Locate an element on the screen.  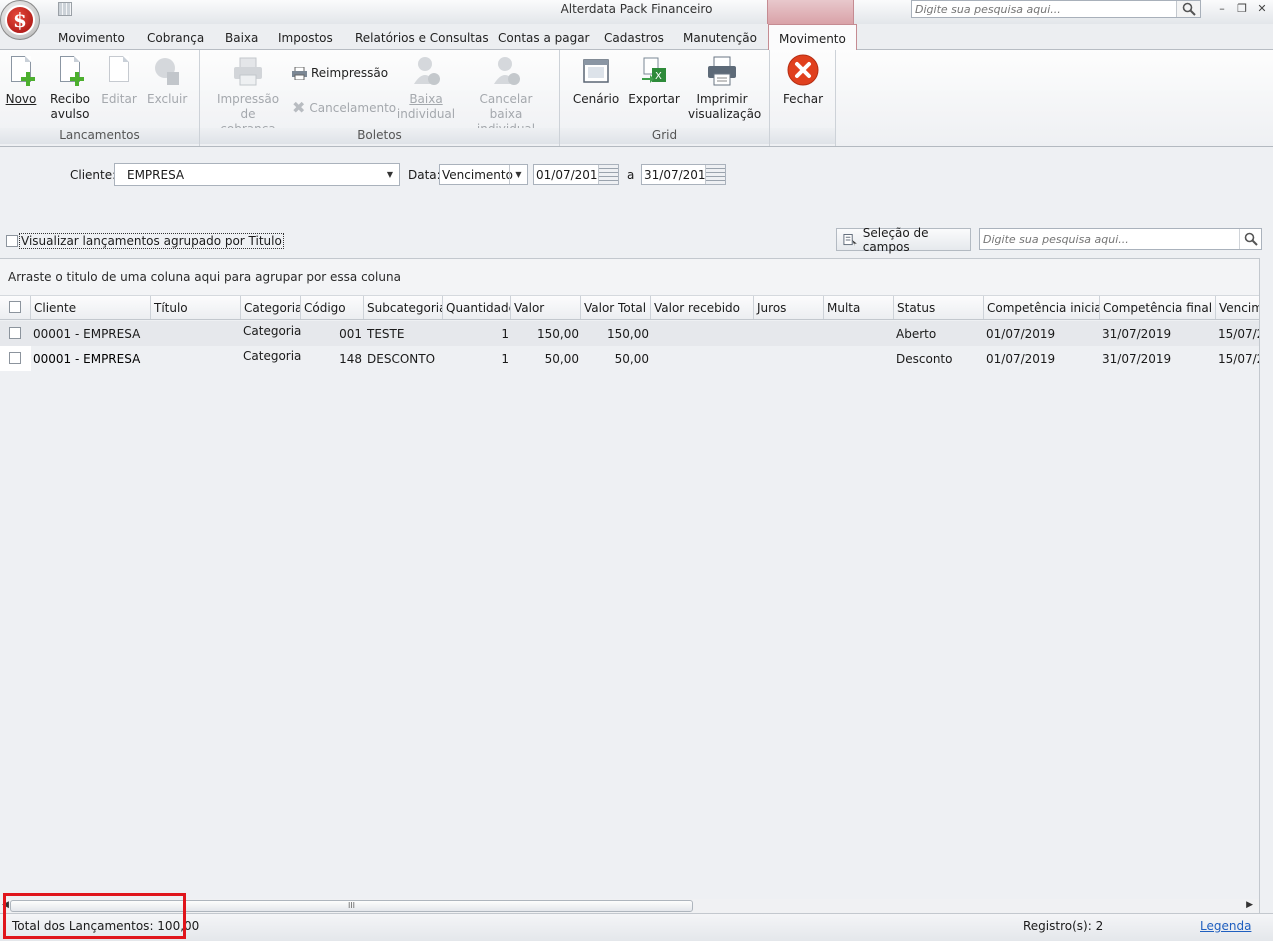
col-header-subcategoria: Subcategoria is located at coordinates (403, 307).